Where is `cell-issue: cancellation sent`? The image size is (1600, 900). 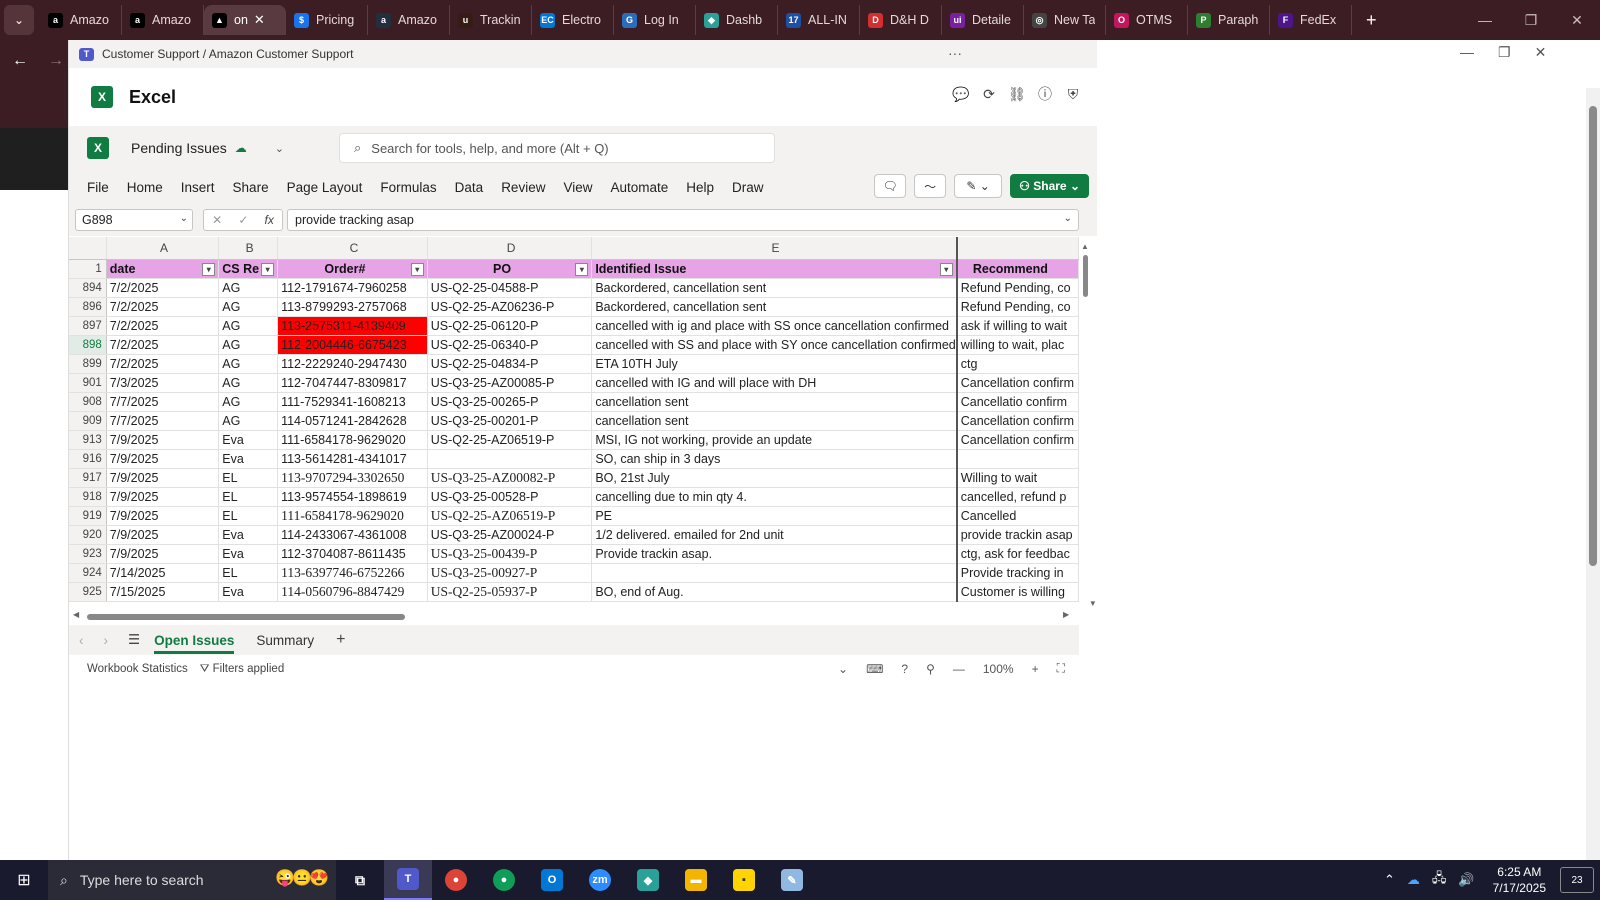
cell-issue: cancellation sent is located at coordinates (774, 402).